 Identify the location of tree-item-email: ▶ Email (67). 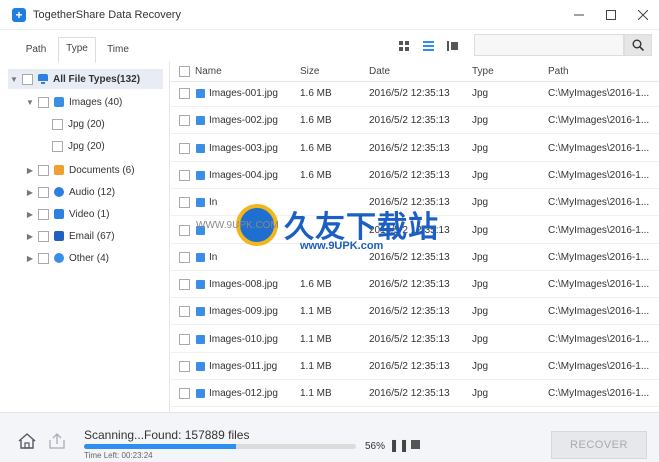
(69, 236).